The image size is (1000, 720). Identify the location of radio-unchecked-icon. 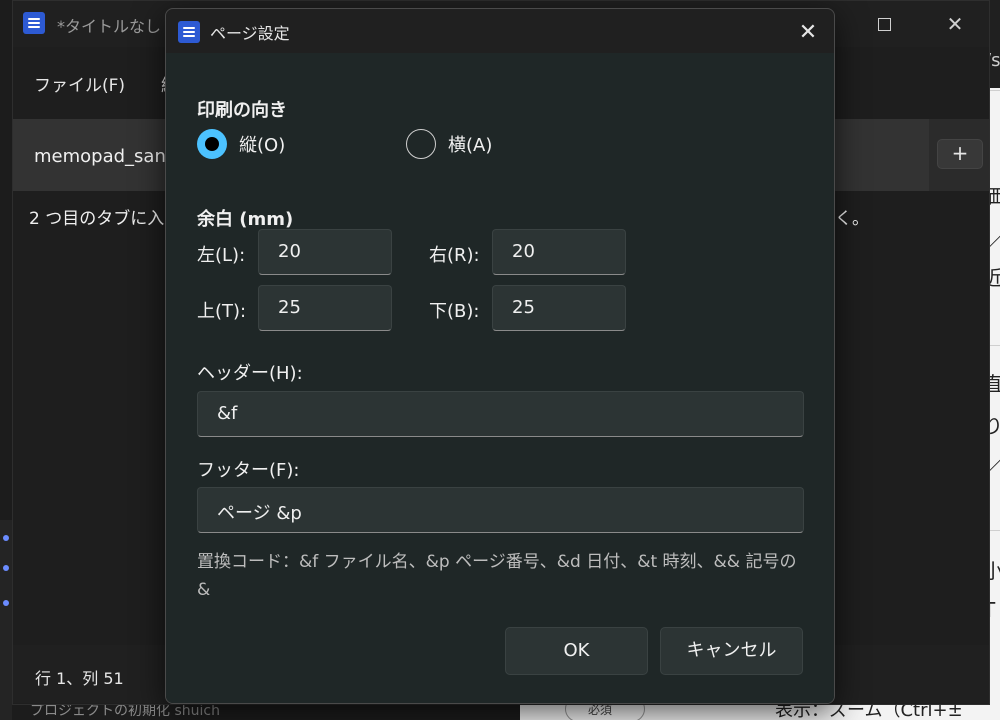
(421, 144).